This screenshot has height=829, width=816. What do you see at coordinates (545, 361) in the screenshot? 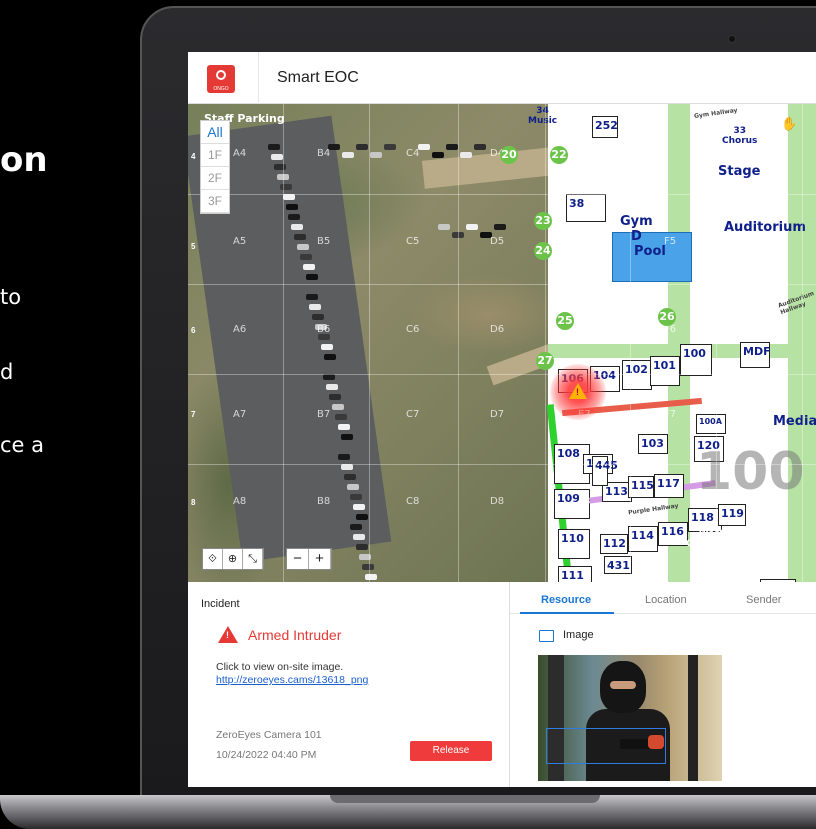
I see `location-marker: 27` at bounding box center [545, 361].